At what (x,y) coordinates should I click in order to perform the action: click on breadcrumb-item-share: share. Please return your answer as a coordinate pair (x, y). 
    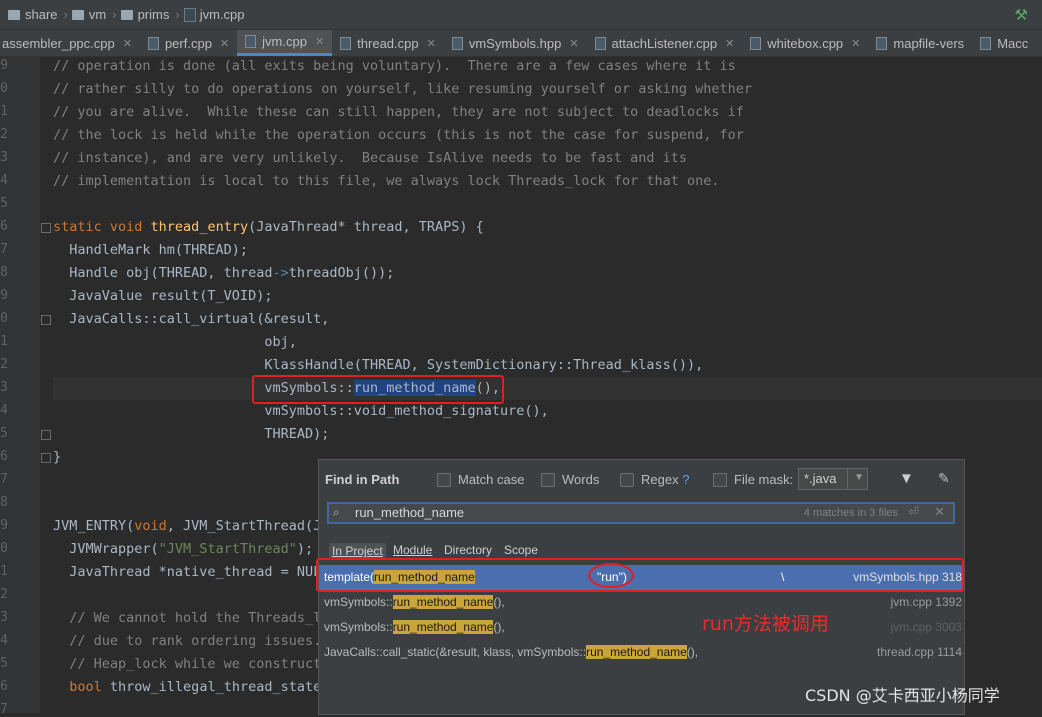
    Looking at the image, I should click on (33, 14).